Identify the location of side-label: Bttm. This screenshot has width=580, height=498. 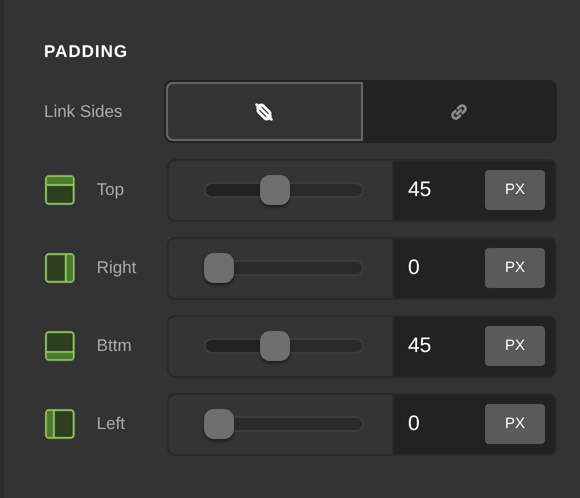
(114, 346).